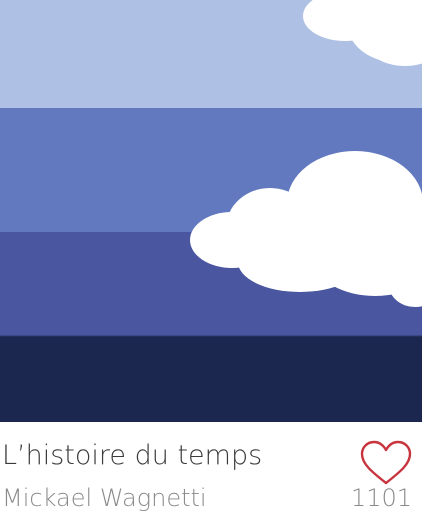 The height and width of the screenshot is (527, 422). Describe the element at coordinates (381, 498) in the screenshot. I see `like-count: 1101` at that location.